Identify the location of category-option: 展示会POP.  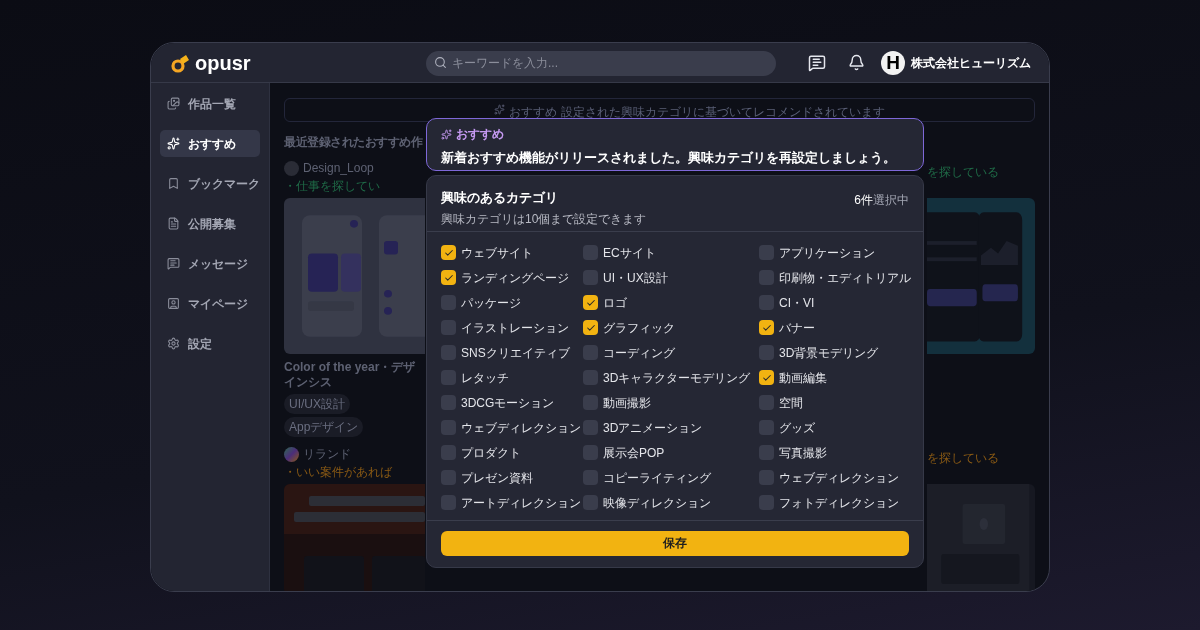
(671, 452).